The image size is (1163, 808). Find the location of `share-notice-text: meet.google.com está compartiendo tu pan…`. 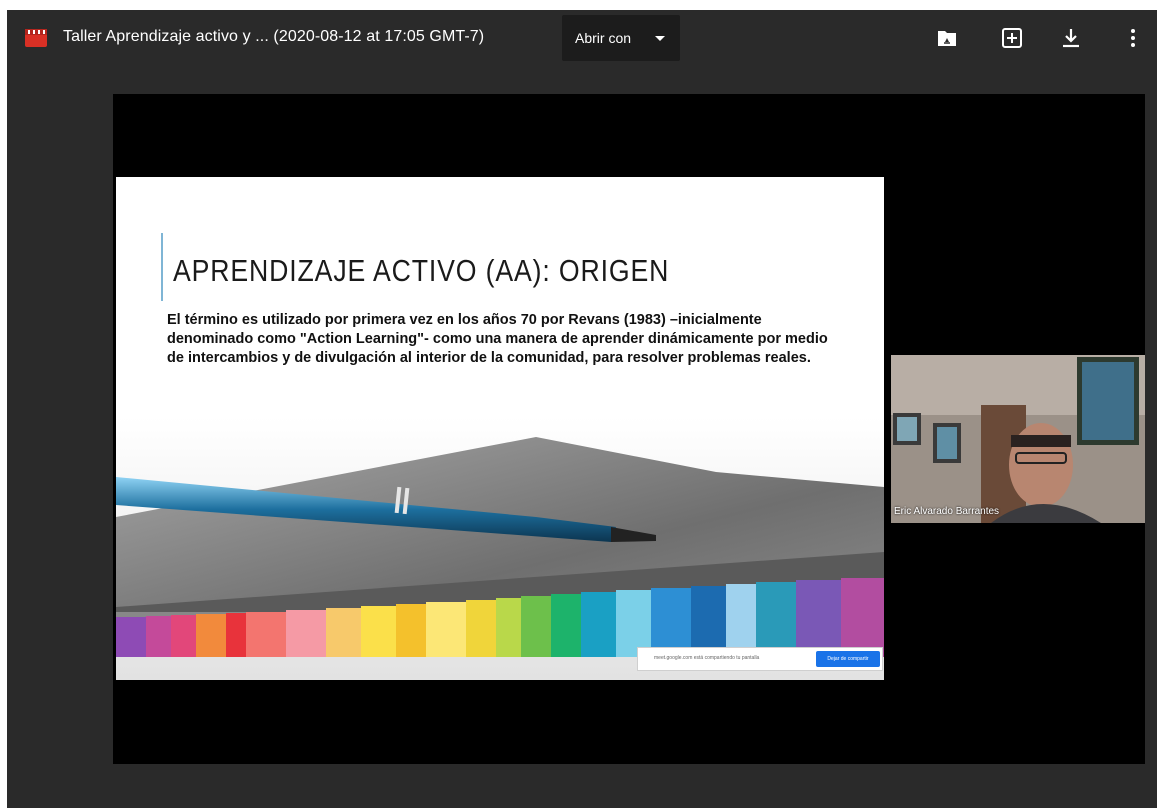

share-notice-text: meet.google.com está compartiendo tu pan… is located at coordinates (707, 658).